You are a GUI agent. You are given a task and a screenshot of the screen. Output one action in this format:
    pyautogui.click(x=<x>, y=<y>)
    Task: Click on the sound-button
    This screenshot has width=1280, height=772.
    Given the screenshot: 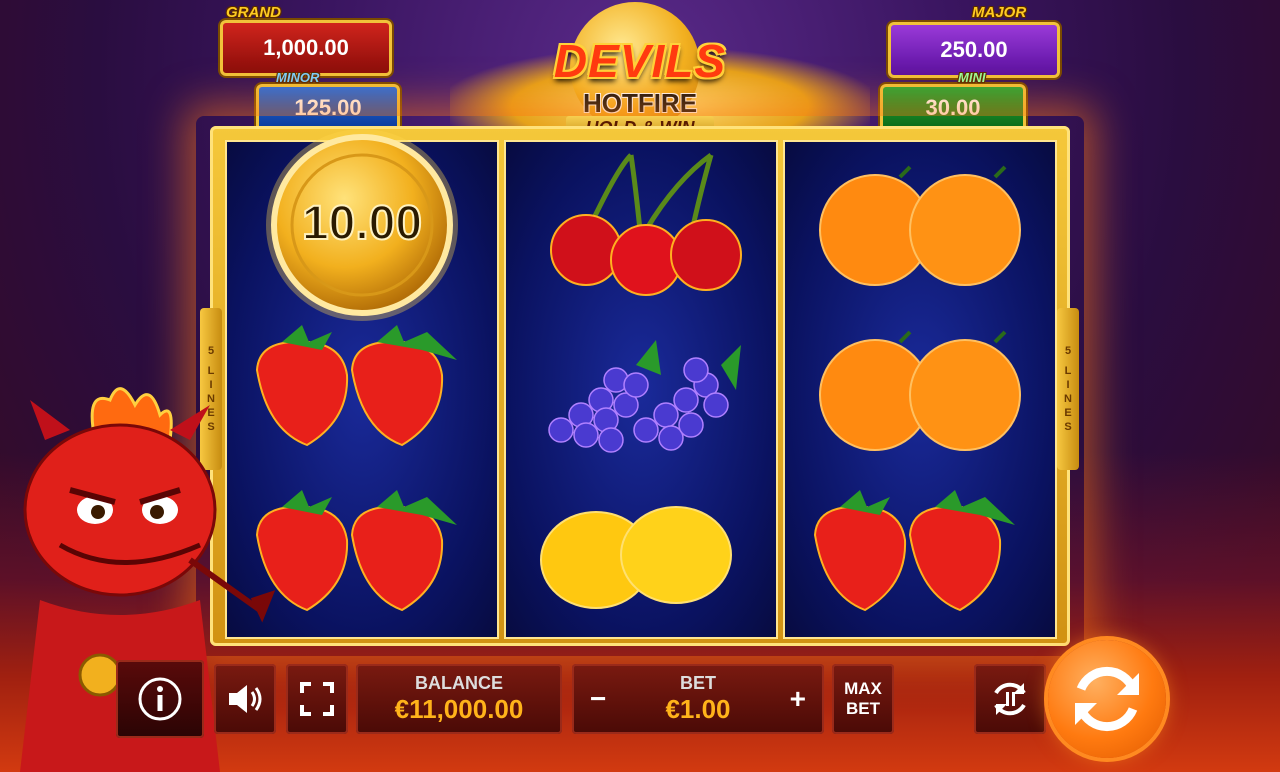 What is the action you would take?
    pyautogui.click(x=245, y=699)
    